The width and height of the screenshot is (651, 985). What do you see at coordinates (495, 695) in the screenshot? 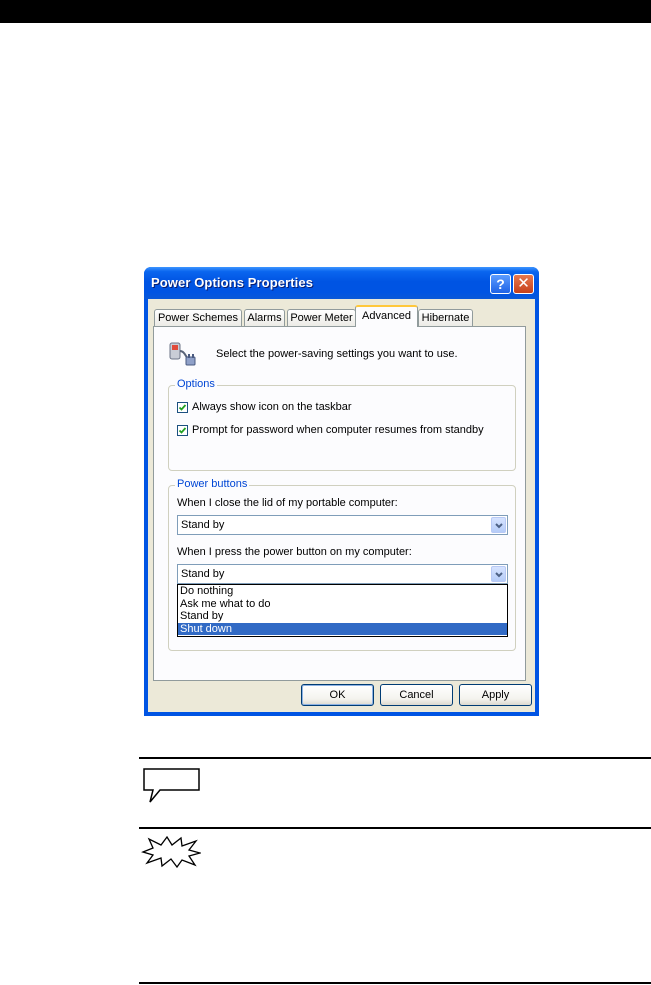
I see `apply-button: Apply` at bounding box center [495, 695].